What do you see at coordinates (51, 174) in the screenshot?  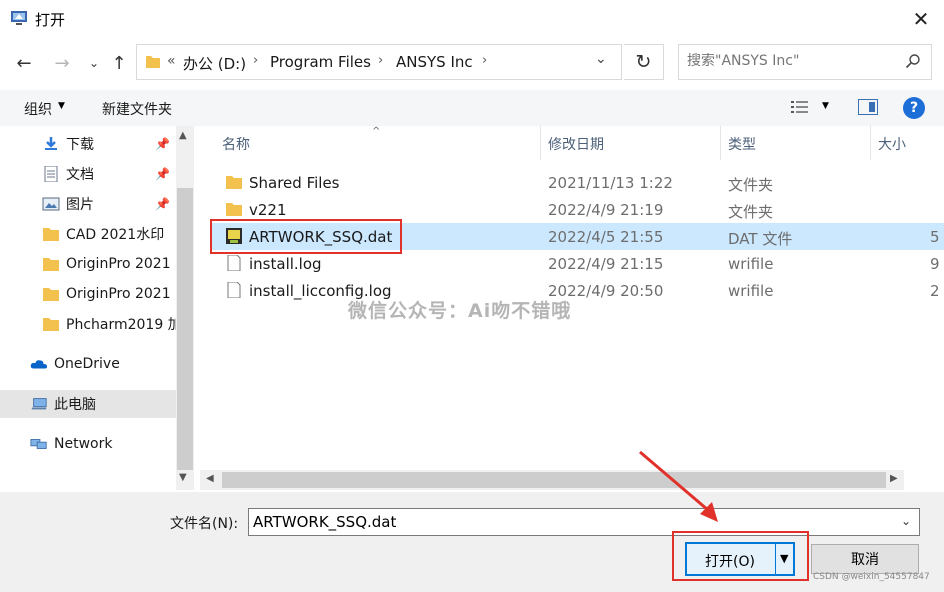 I see `document-icon` at bounding box center [51, 174].